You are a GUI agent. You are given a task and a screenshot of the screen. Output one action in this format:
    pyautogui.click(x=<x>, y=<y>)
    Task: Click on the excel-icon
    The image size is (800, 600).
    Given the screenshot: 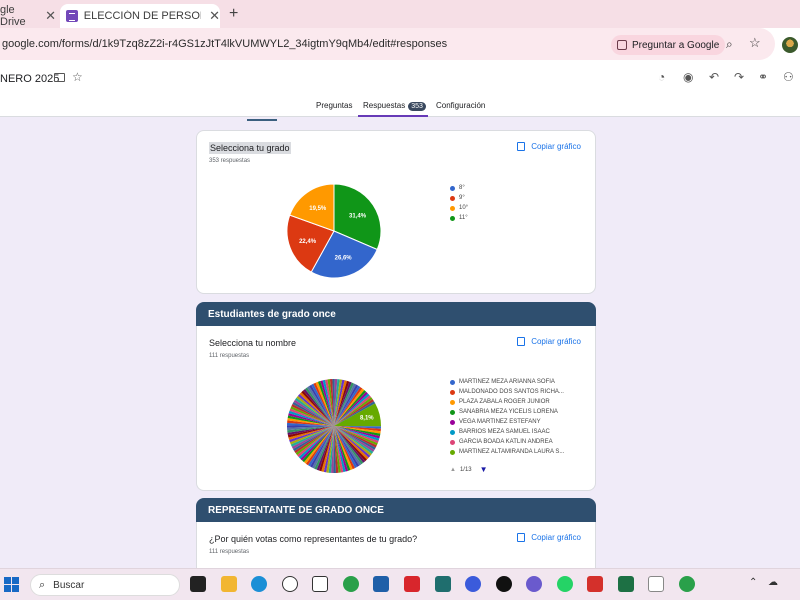 What is the action you would take?
    pyautogui.click(x=626, y=584)
    